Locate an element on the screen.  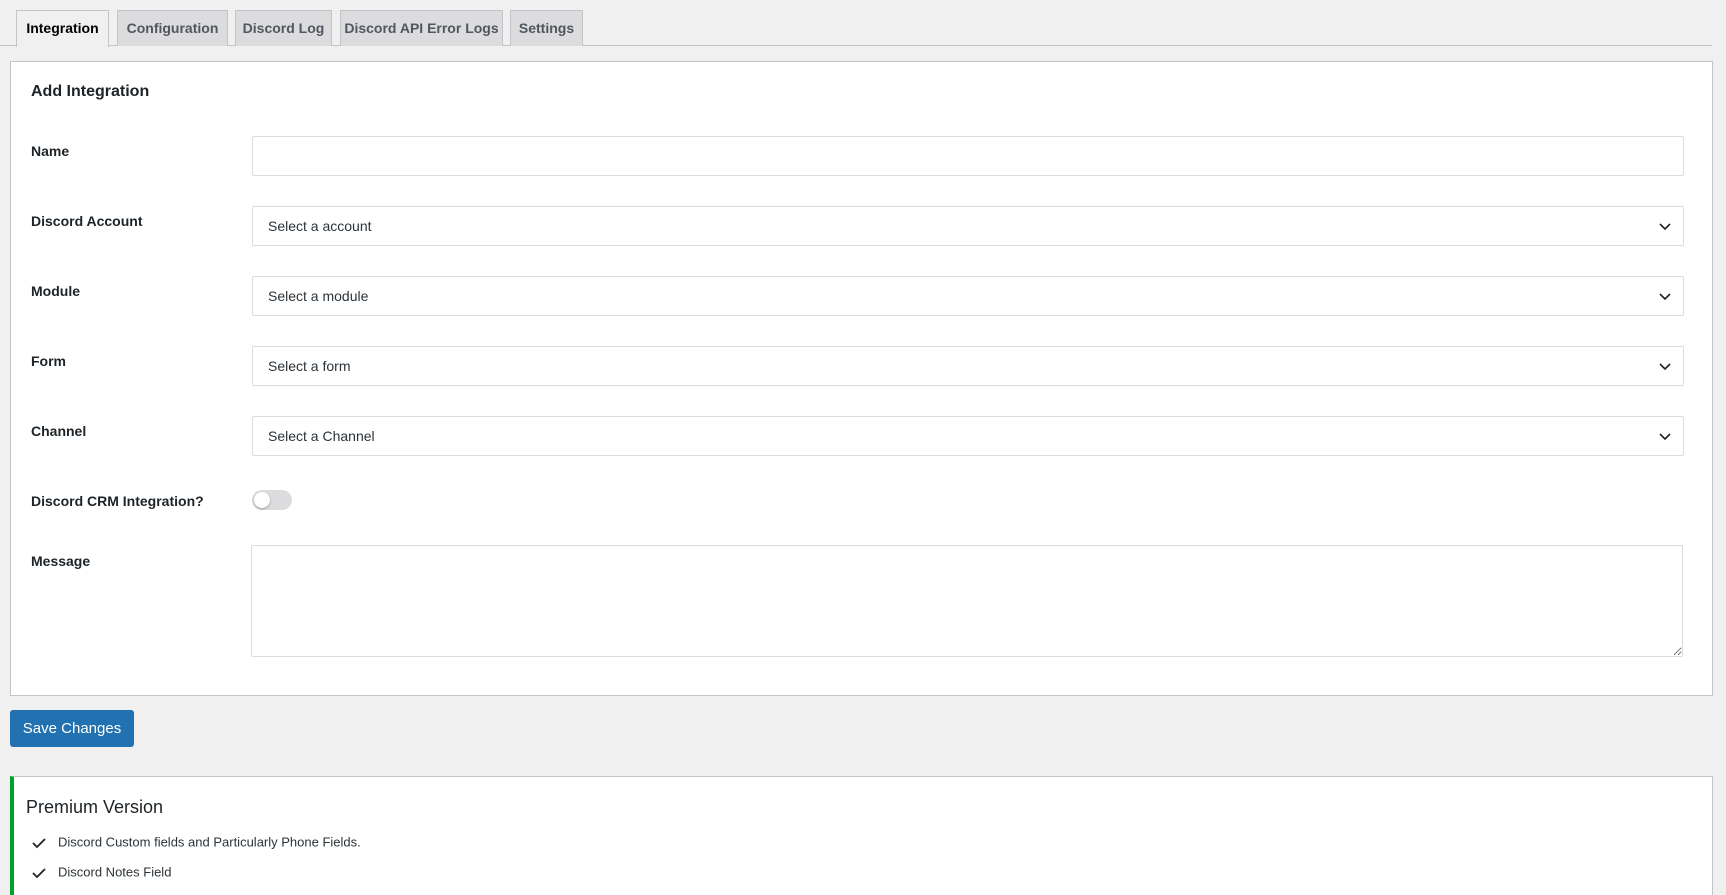
name-input is located at coordinates (968, 156).